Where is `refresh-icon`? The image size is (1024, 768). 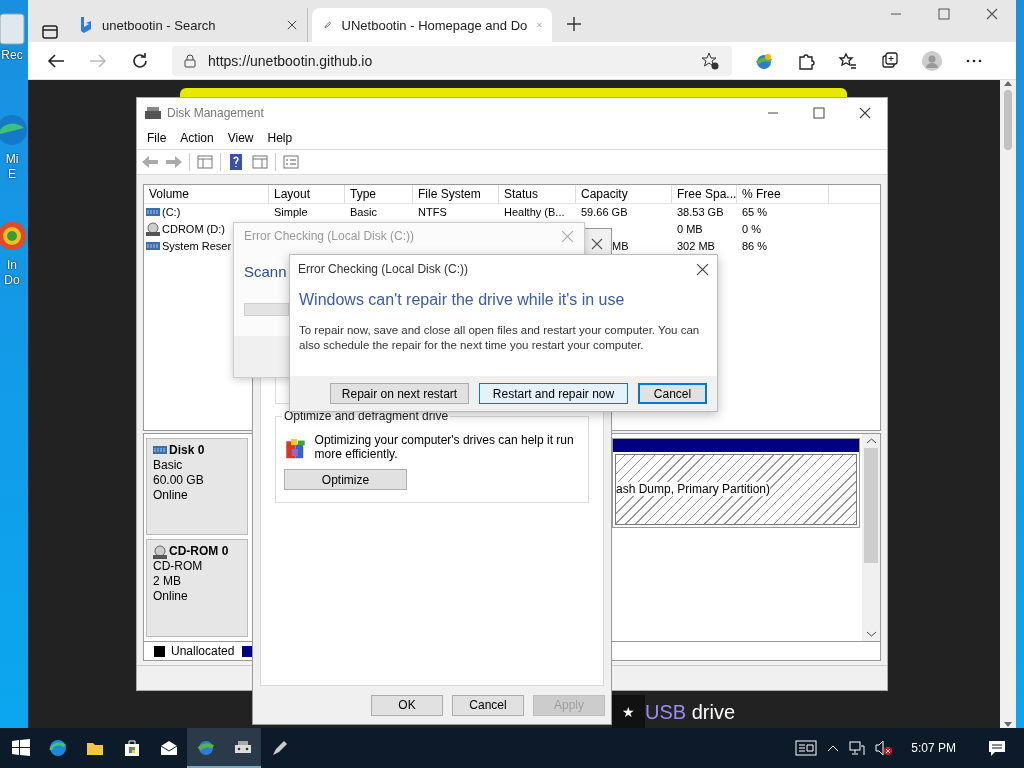
refresh-icon is located at coordinates (140, 60).